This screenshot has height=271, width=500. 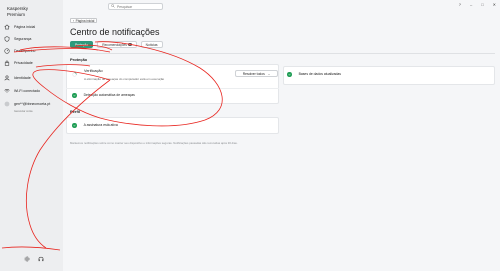 I want to click on sidebar-item-wifi: Wi-Fi conectado, so click(x=32, y=90).